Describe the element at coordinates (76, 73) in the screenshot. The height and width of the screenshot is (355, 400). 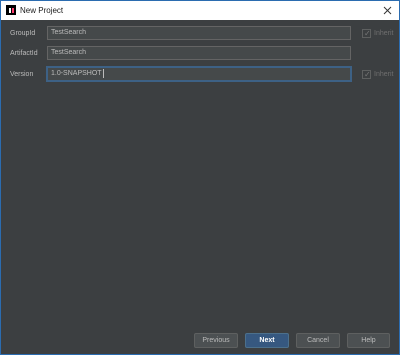
I see `version-value: 1.0-SNAPSHOT` at that location.